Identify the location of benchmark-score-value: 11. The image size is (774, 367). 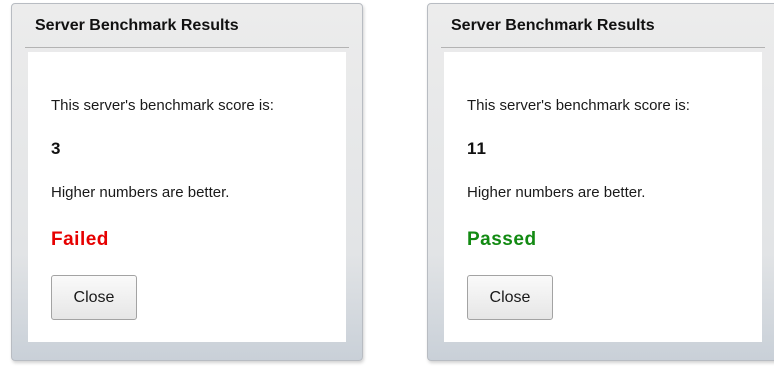
(477, 148).